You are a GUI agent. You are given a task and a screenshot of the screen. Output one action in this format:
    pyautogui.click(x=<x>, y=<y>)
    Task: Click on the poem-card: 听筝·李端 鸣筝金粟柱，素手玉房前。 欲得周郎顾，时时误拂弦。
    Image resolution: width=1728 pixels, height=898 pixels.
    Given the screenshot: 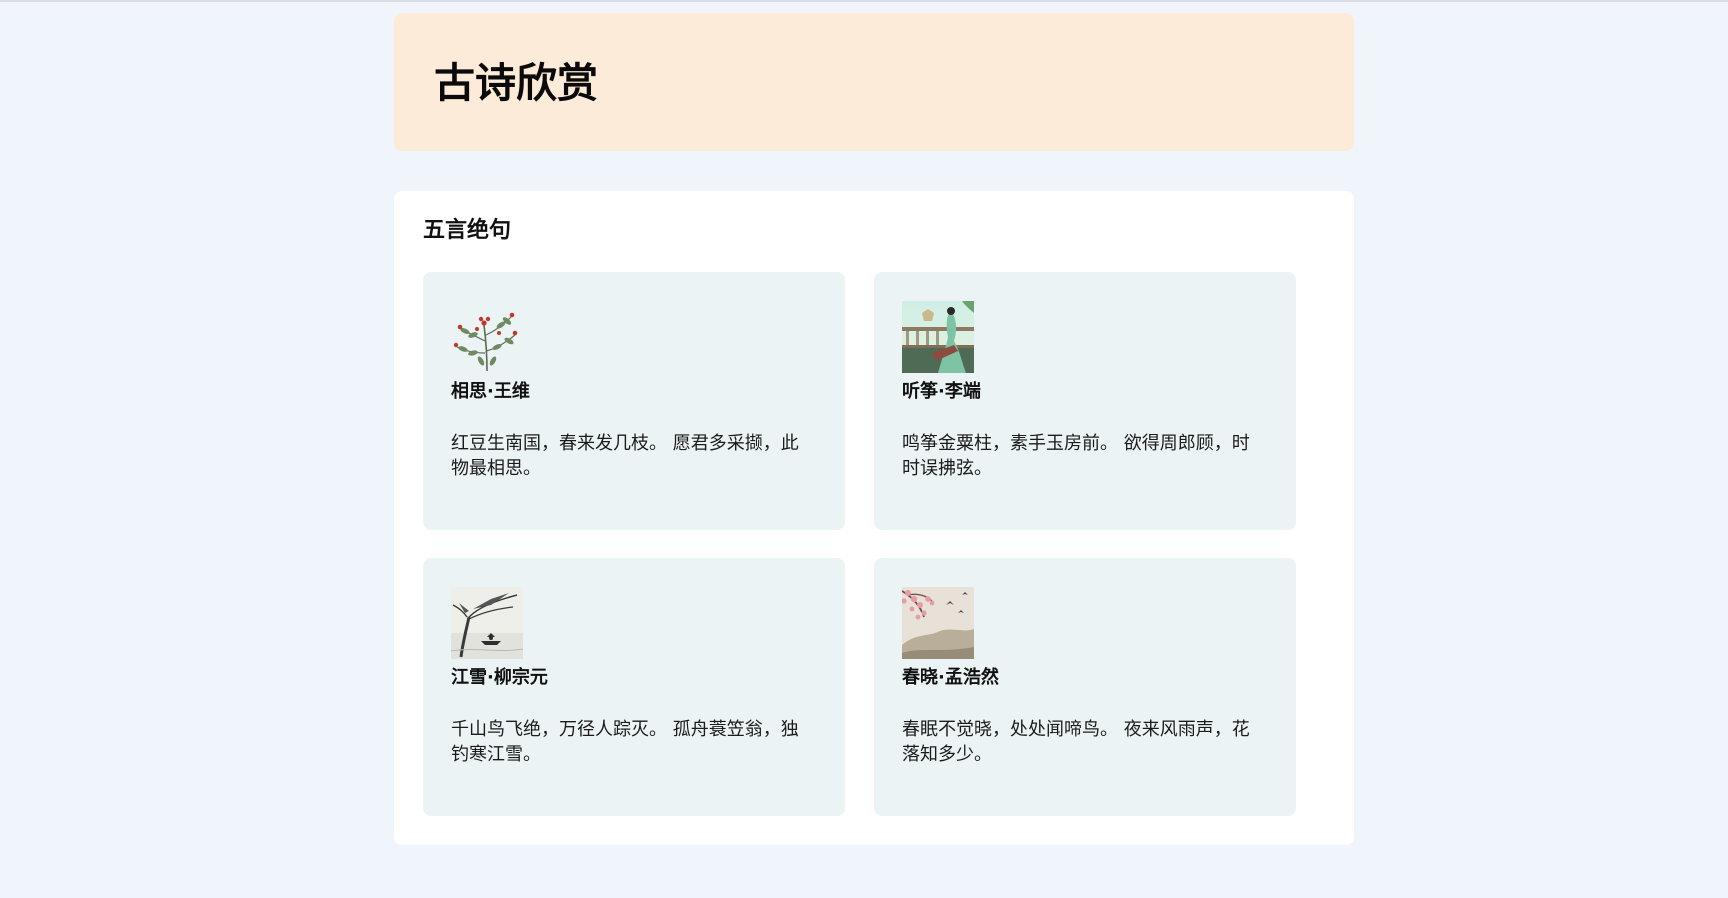 What is the action you would take?
    pyautogui.click(x=1085, y=401)
    